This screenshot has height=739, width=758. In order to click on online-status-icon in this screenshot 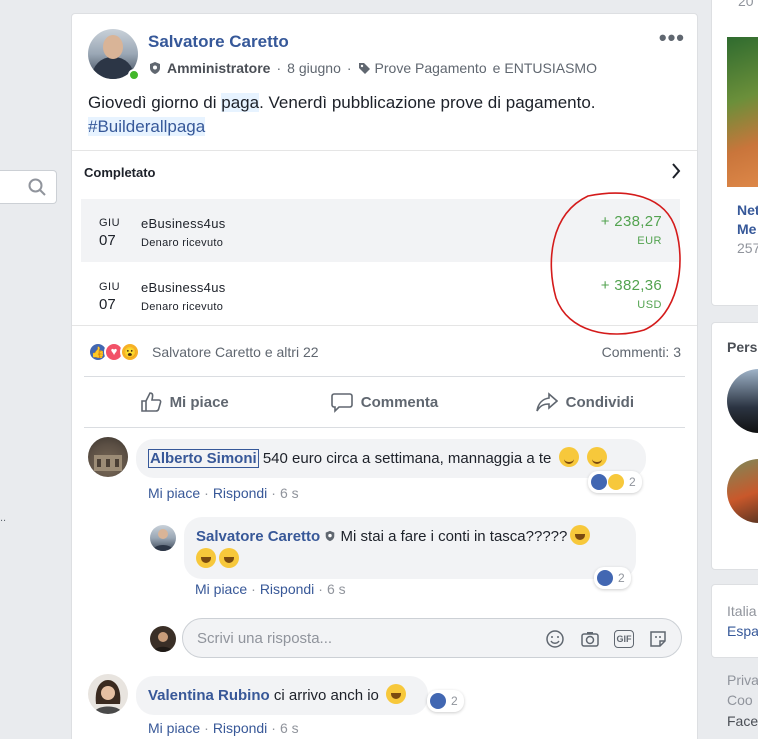, I will do `click(134, 75)`.